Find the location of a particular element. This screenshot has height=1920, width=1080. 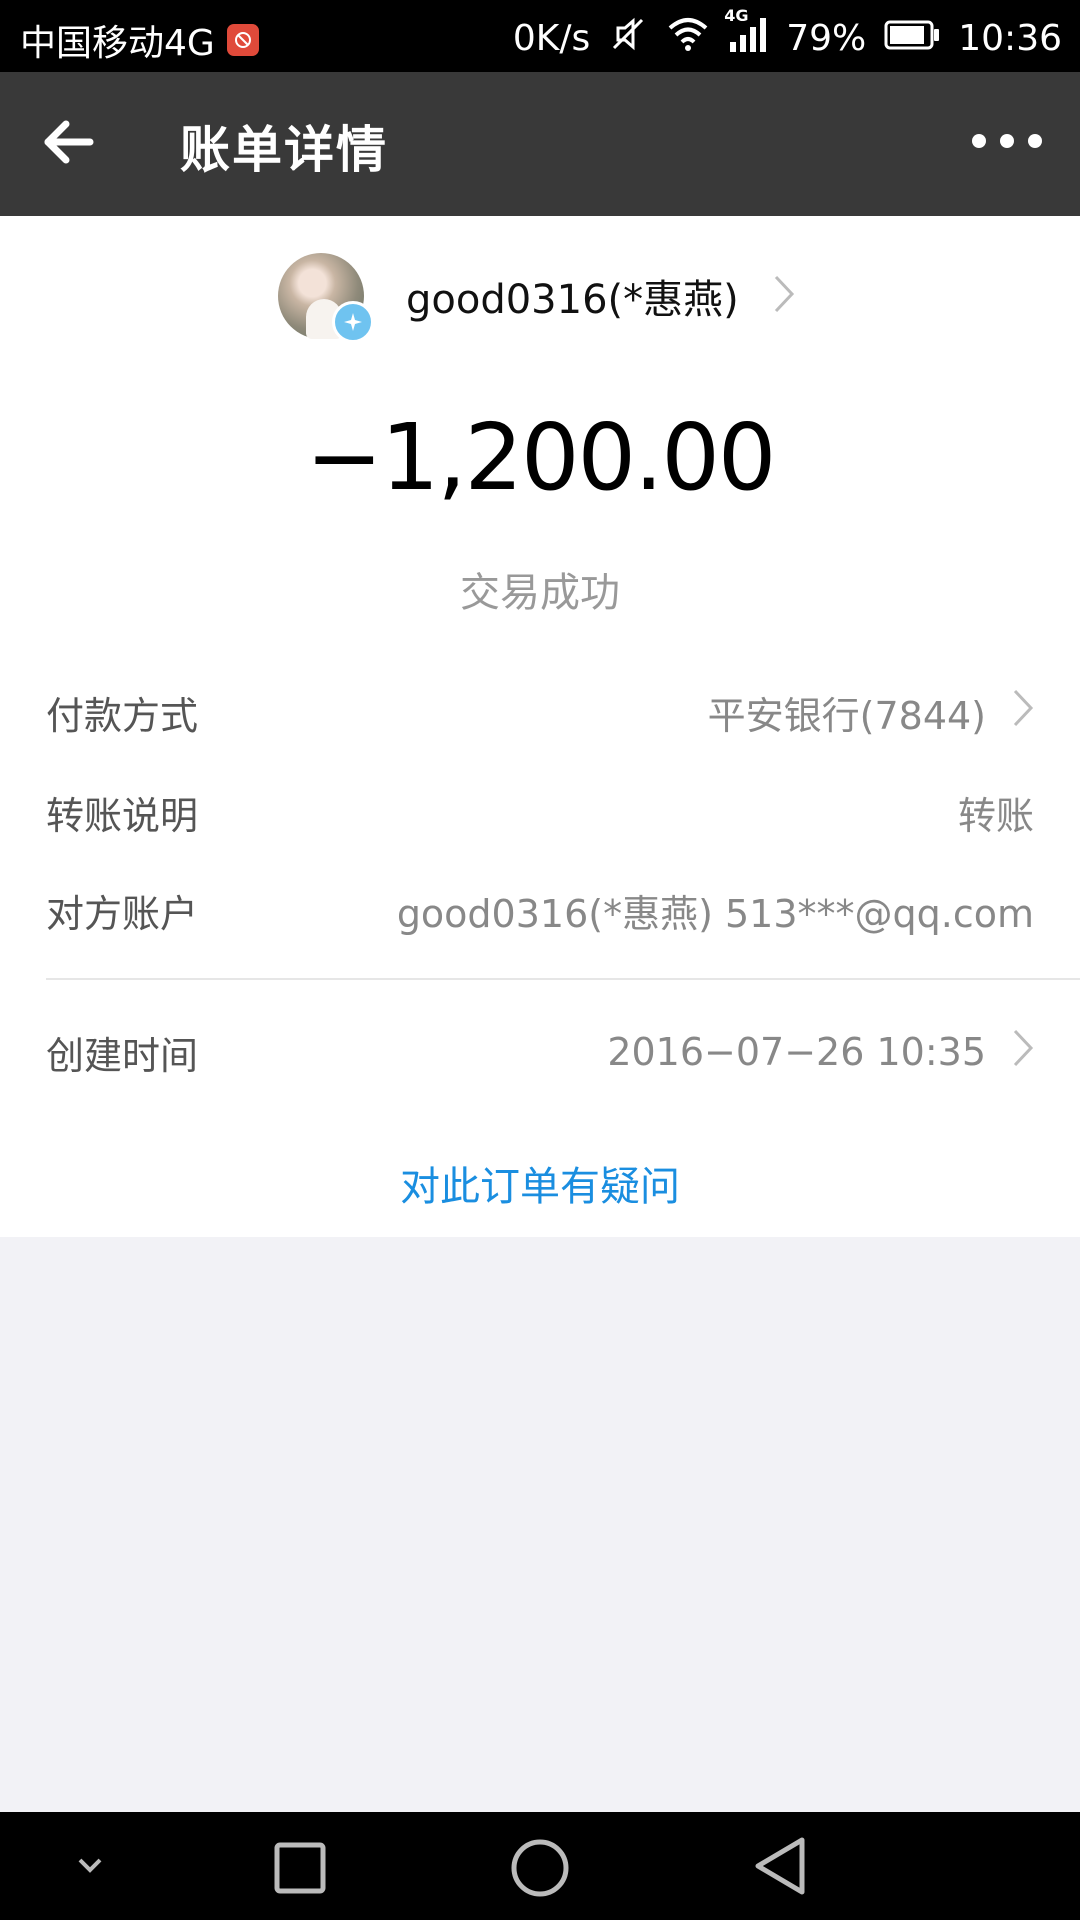

network-type-label: 4G is located at coordinates (736, 15).